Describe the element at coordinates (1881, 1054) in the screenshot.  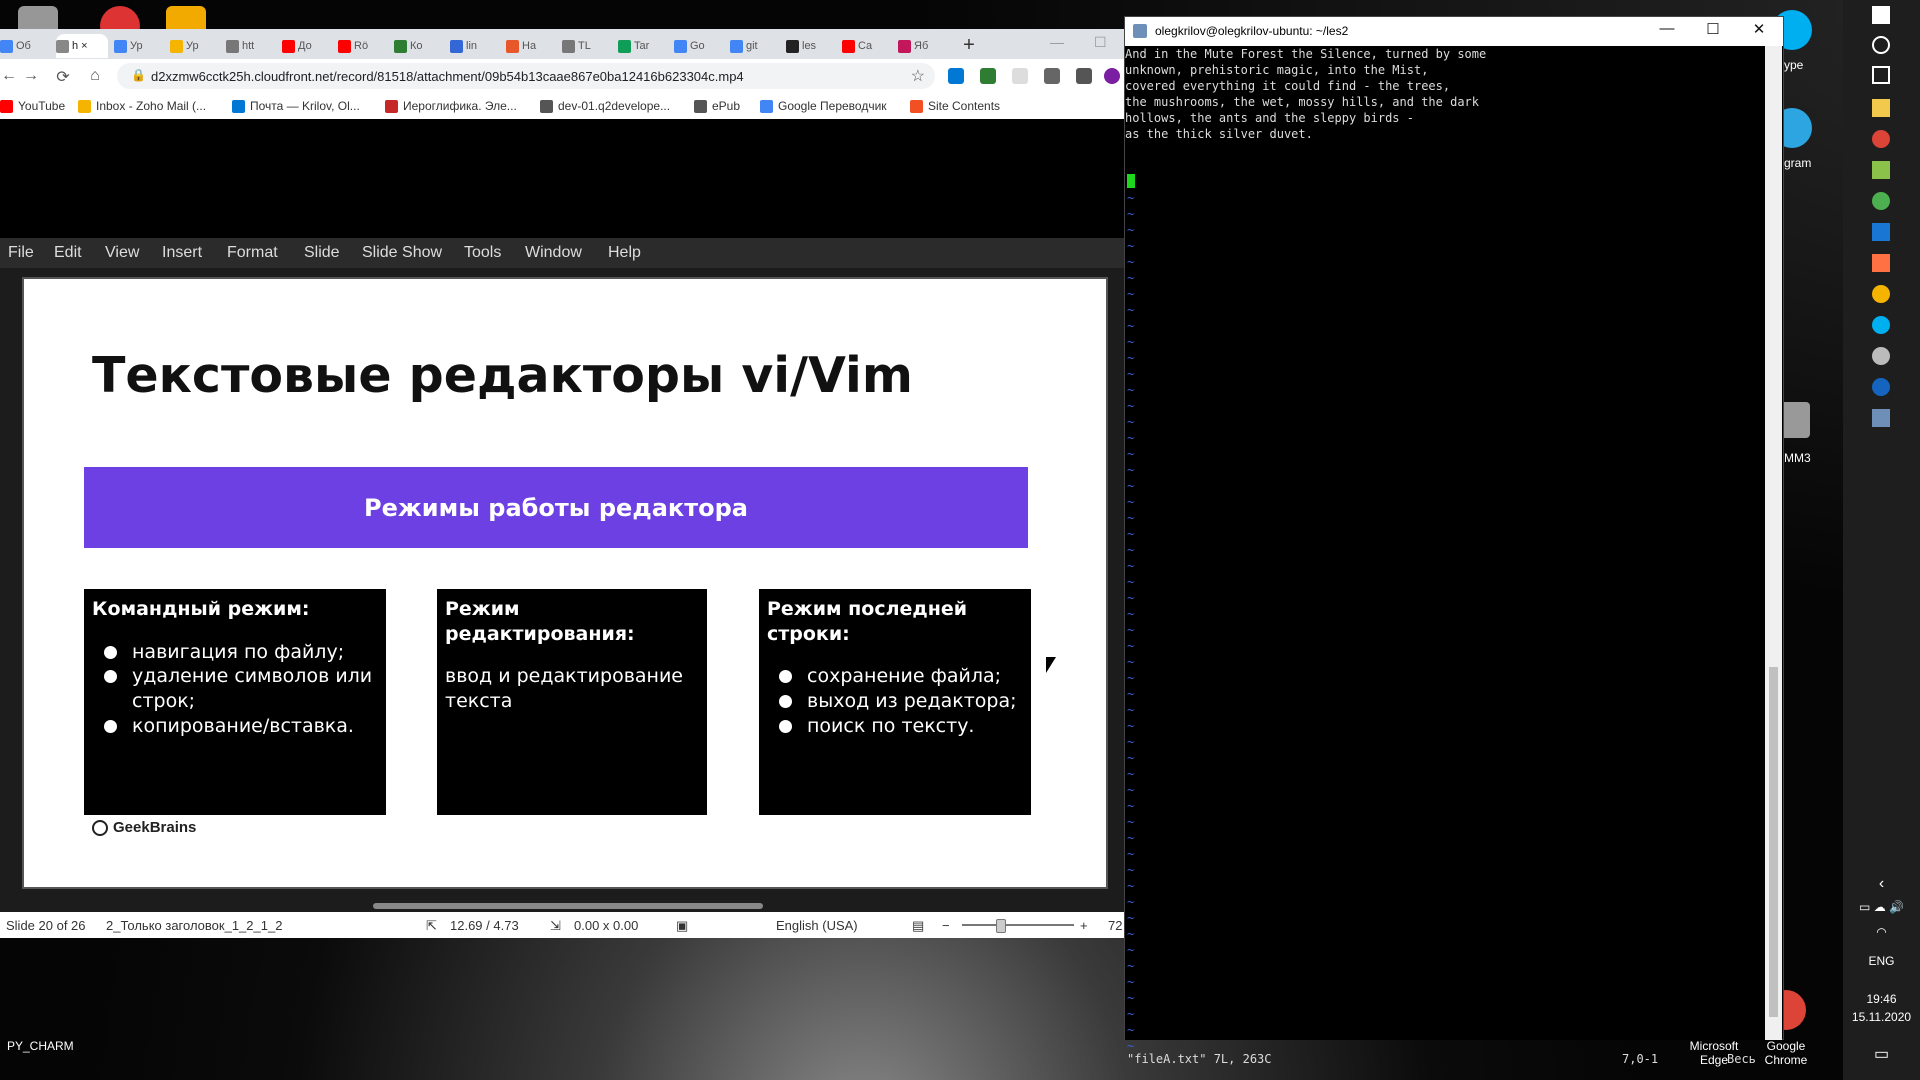
I see `notifications-icon: ▭` at that location.